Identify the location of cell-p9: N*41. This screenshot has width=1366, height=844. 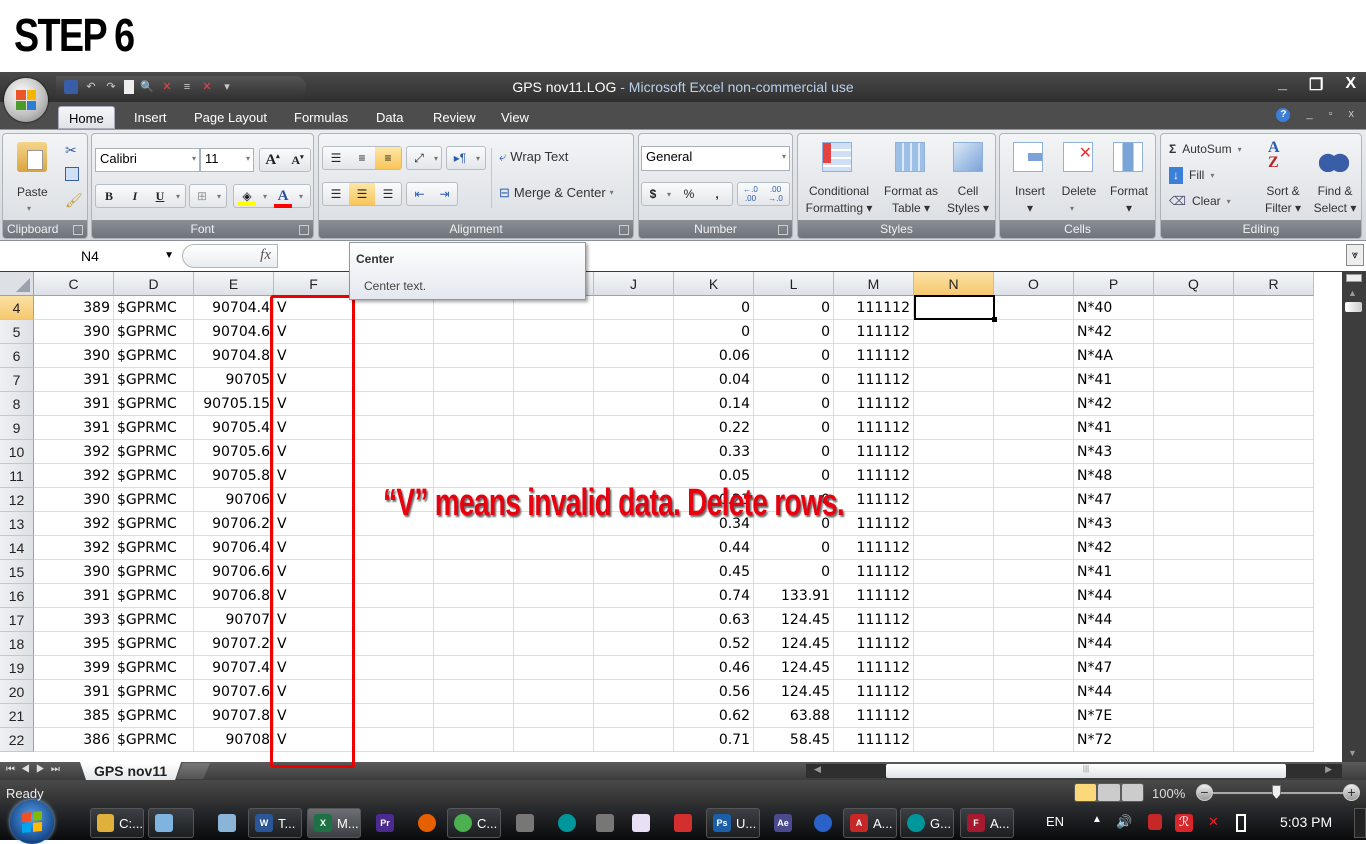
(1114, 428).